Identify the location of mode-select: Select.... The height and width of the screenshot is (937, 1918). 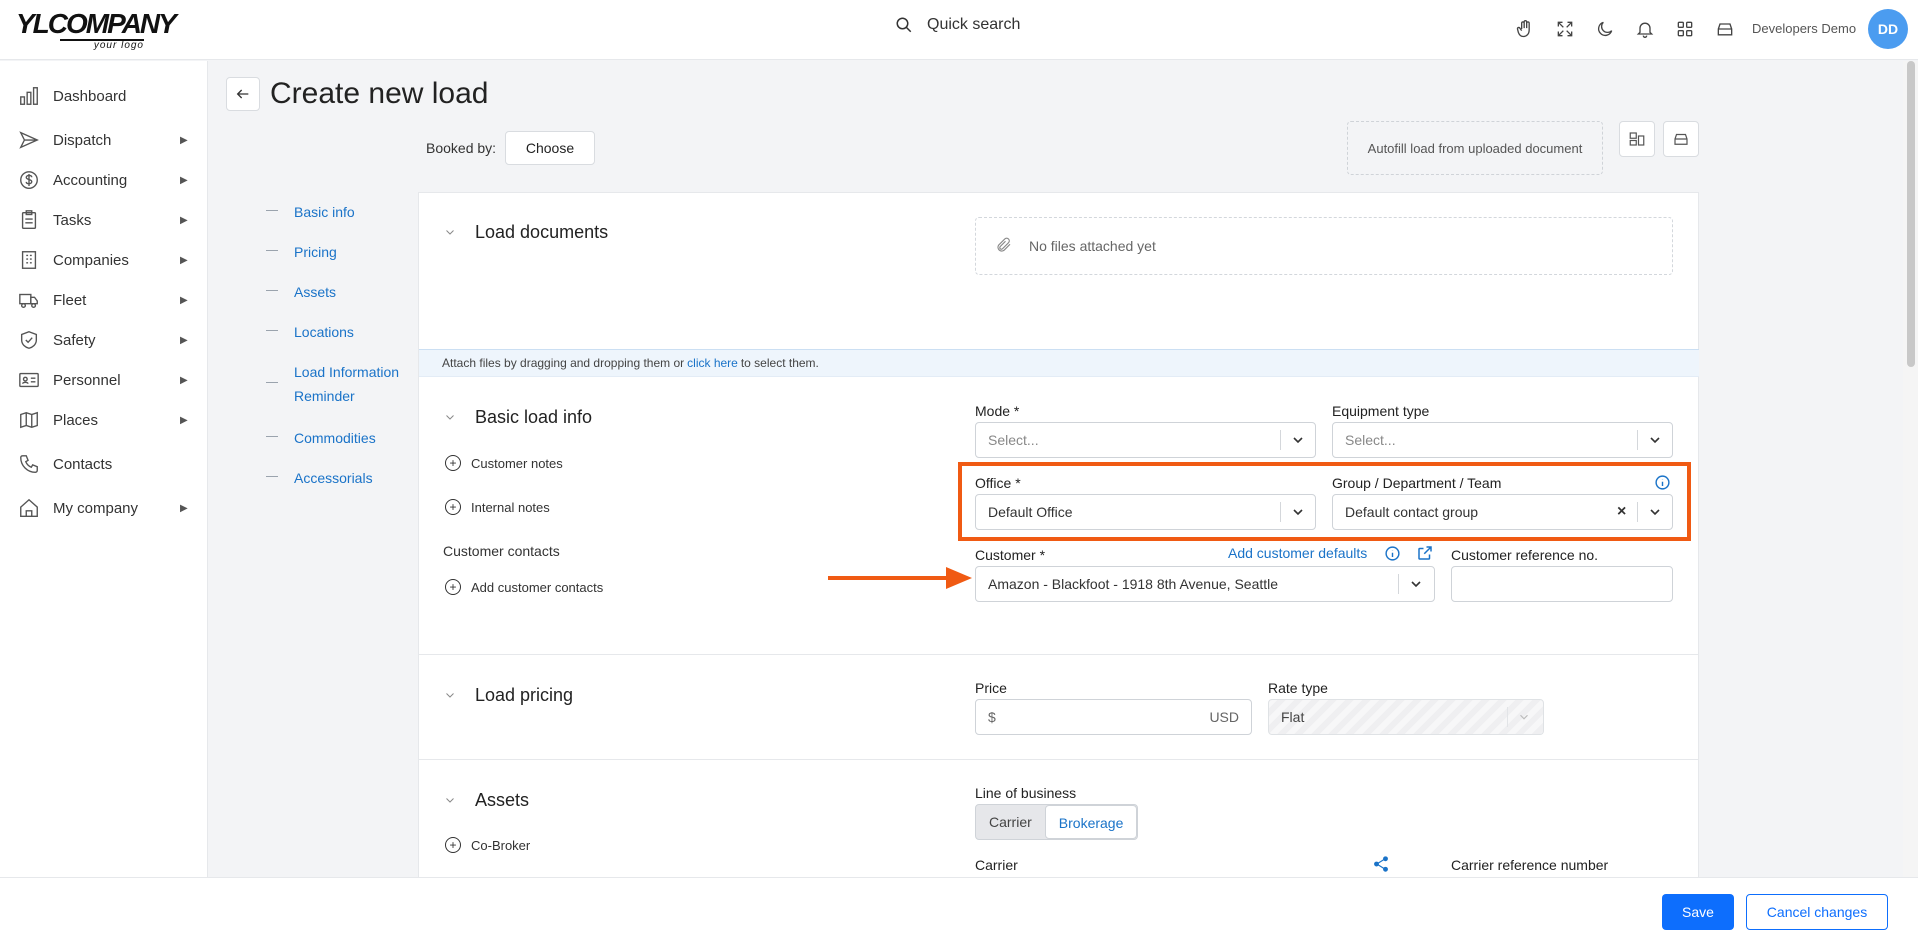
(1145, 440).